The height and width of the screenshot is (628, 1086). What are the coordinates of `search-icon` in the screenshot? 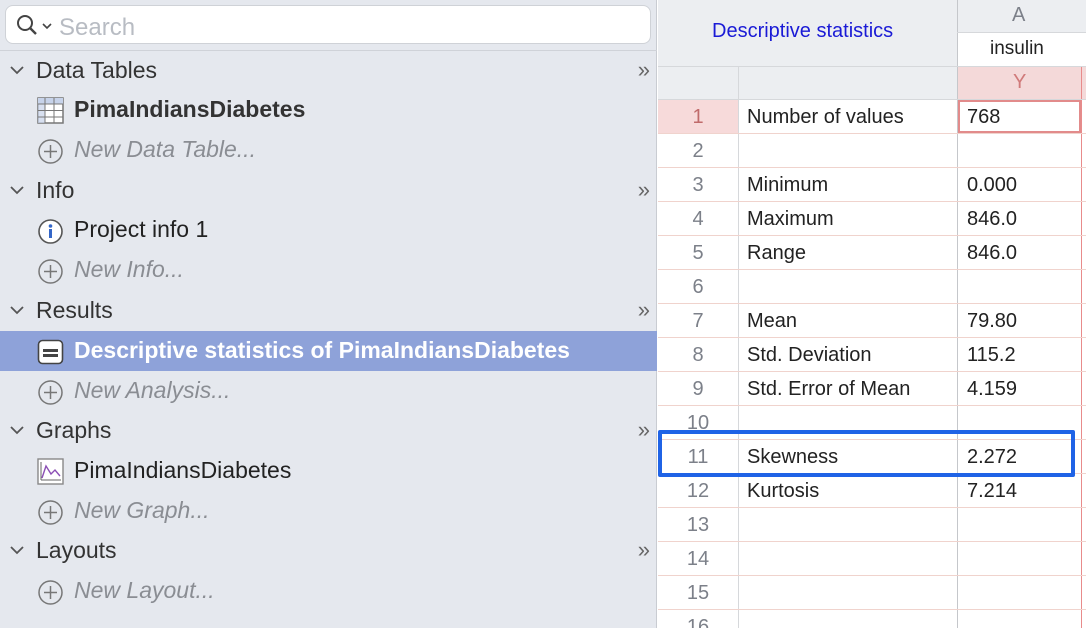 It's located at (28, 26).